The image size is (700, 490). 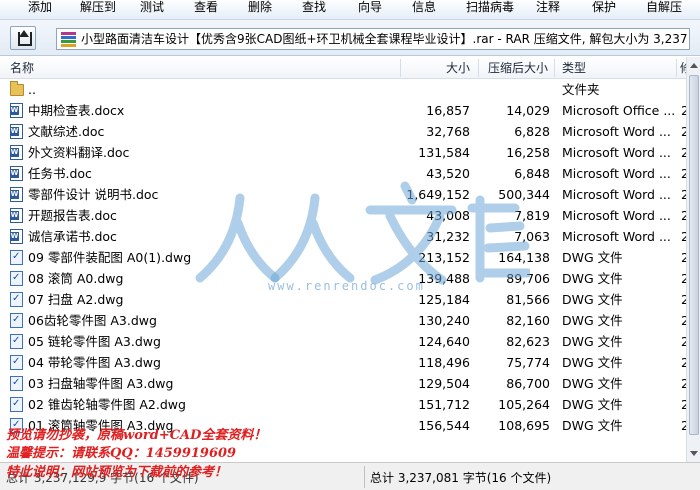 I want to click on file-name: 开题报告表.doc, so click(x=72, y=215).